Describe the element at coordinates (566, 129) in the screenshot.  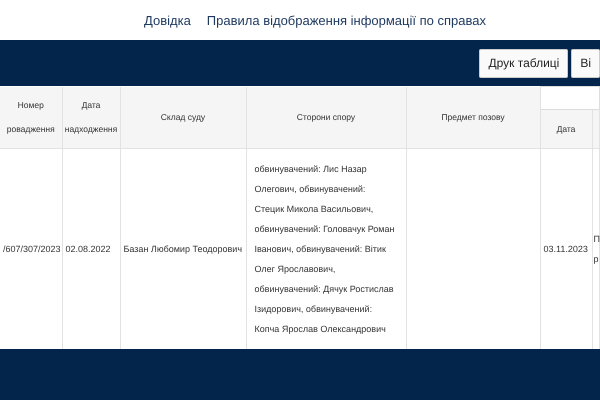
I see `column-header: Дата` at that location.